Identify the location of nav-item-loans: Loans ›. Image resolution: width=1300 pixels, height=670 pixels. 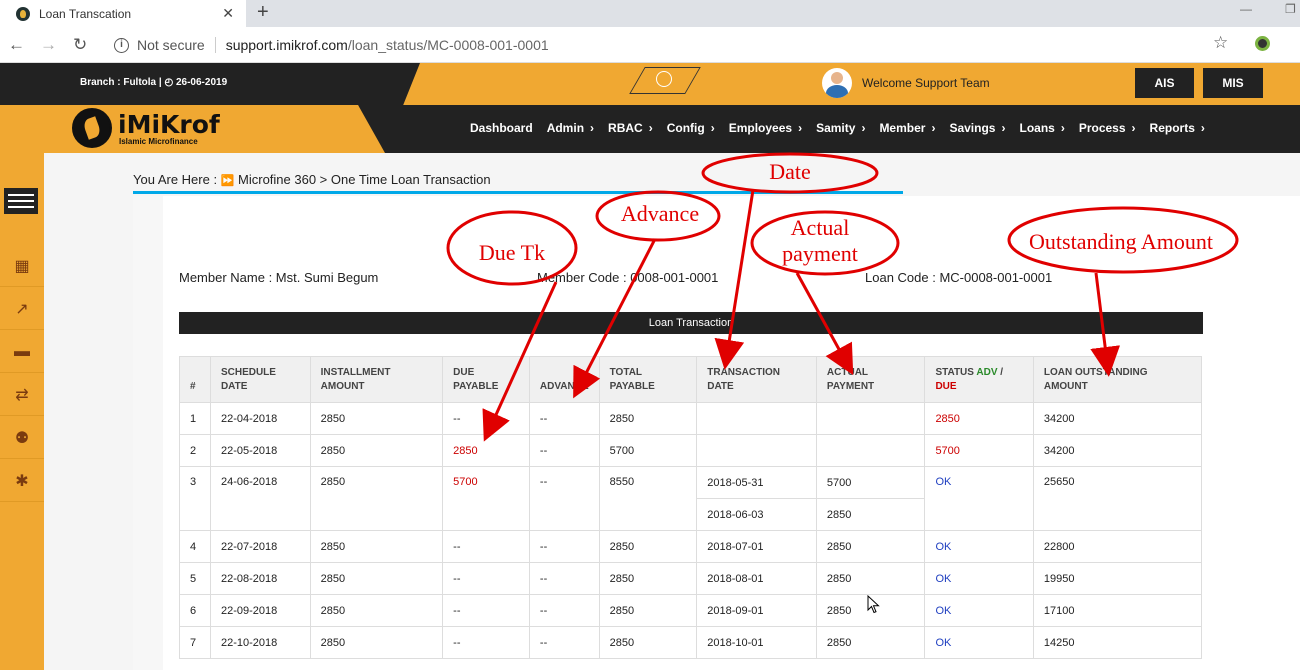
(1041, 128).